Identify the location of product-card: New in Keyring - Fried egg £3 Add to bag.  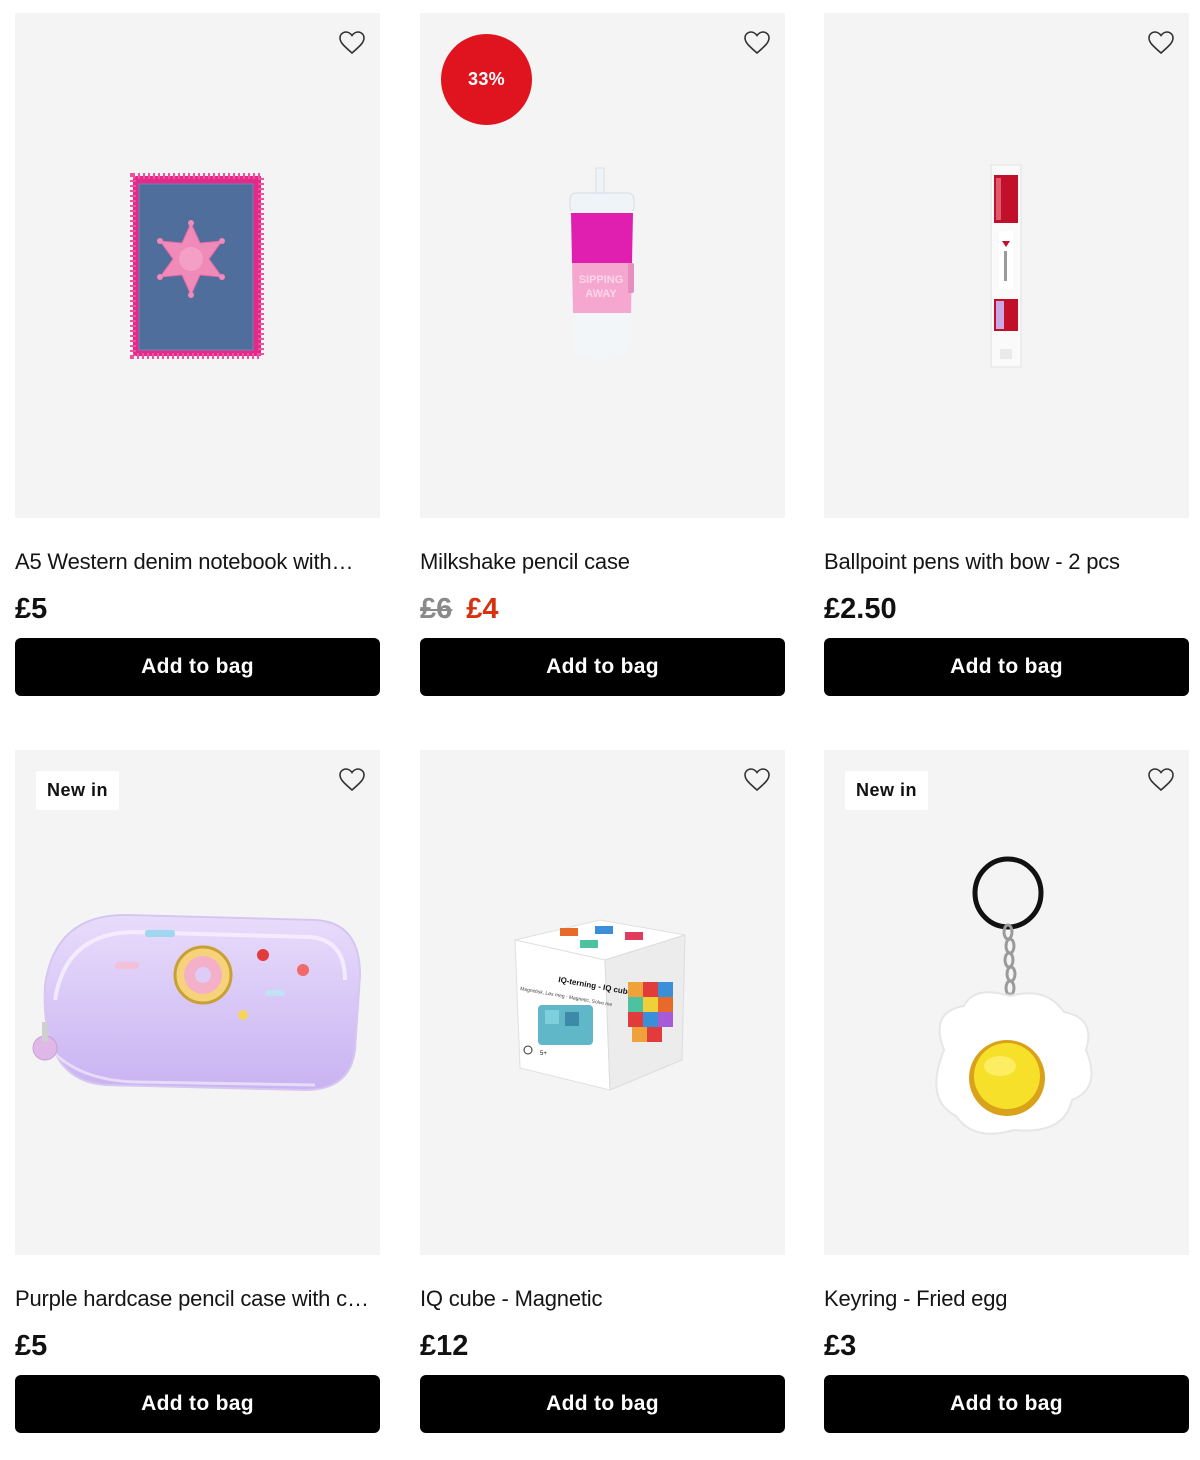
(1006, 1091).